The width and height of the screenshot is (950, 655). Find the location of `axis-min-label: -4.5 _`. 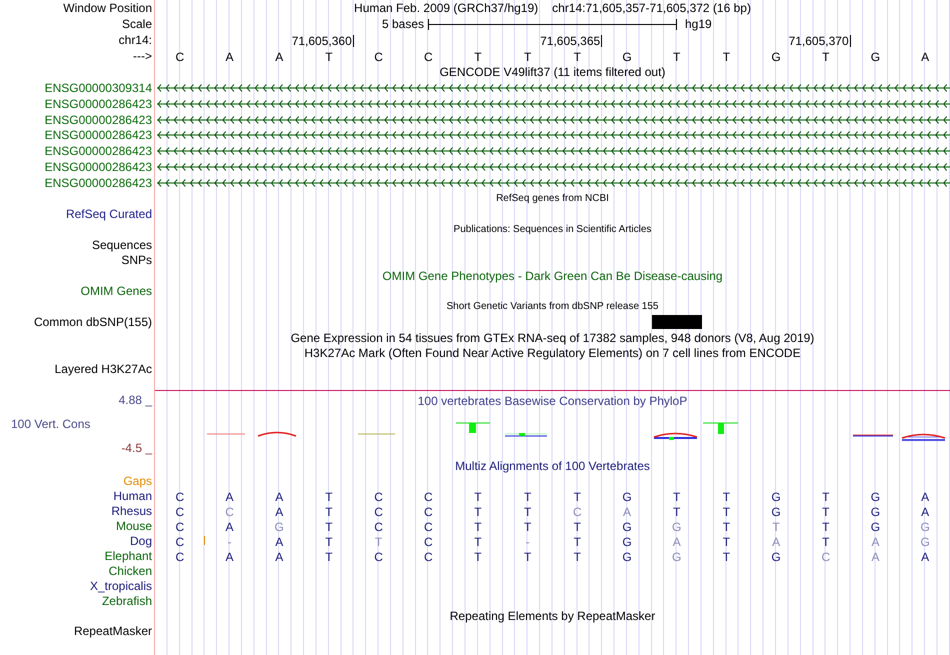

axis-min-label: -4.5 _ is located at coordinates (136, 448).